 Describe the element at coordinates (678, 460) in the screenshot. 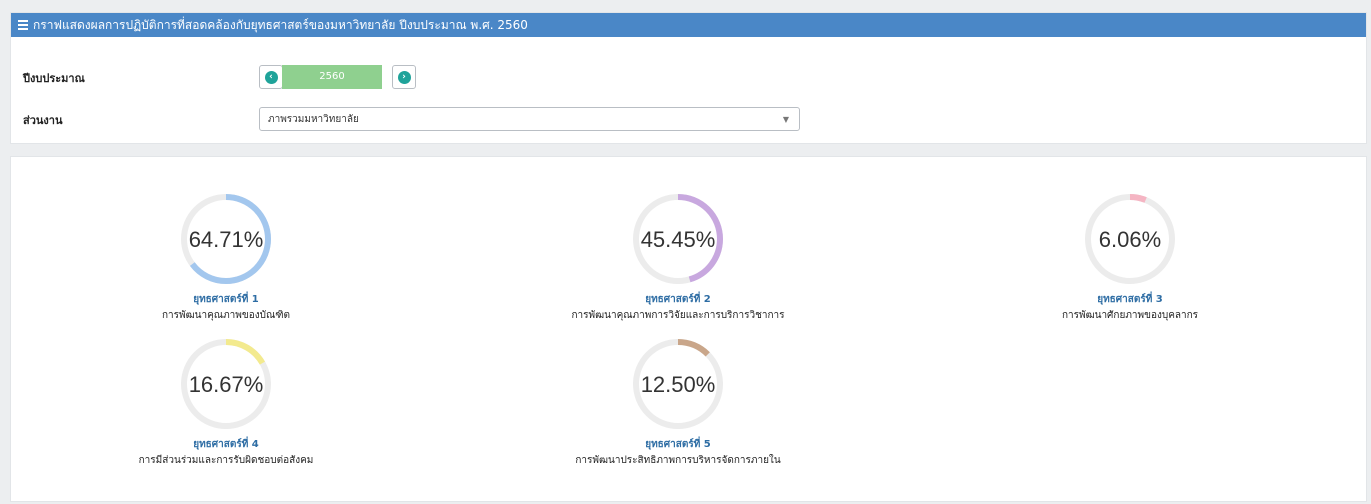

I see `strategy-subtitle: การพัฒนาประสิทธิภาพการบริหารจัดการภายใน` at that location.